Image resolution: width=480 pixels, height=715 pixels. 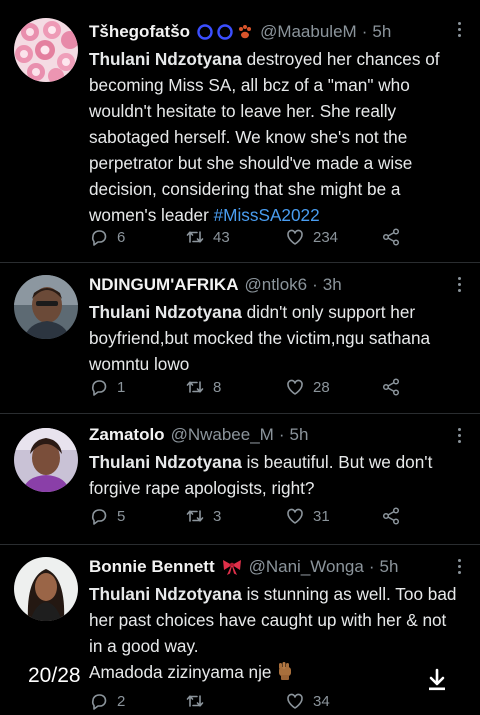 I want to click on paw-icon, so click(x=245, y=32).